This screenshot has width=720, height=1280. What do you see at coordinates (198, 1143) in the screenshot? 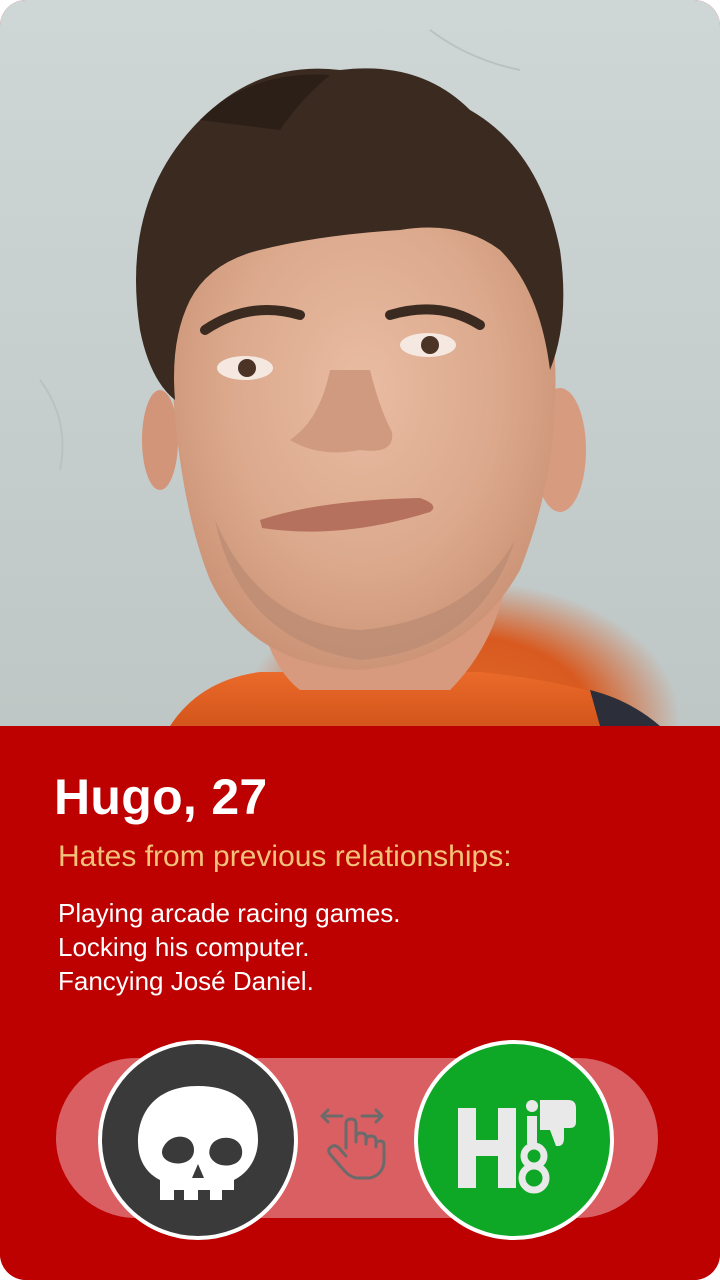
I see `skull-icon` at bounding box center [198, 1143].